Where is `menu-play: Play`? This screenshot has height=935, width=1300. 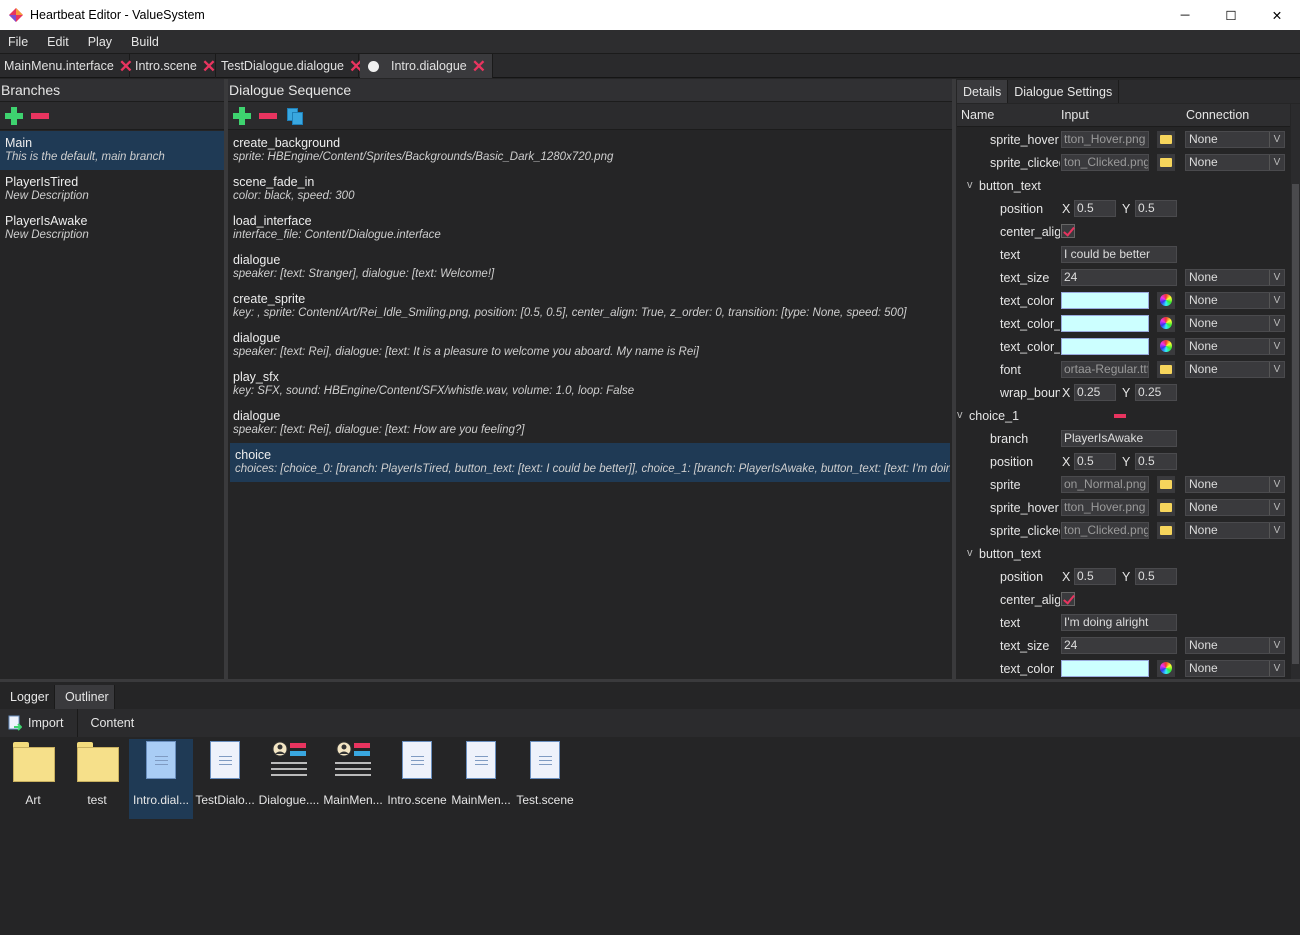 menu-play: Play is located at coordinates (100, 42).